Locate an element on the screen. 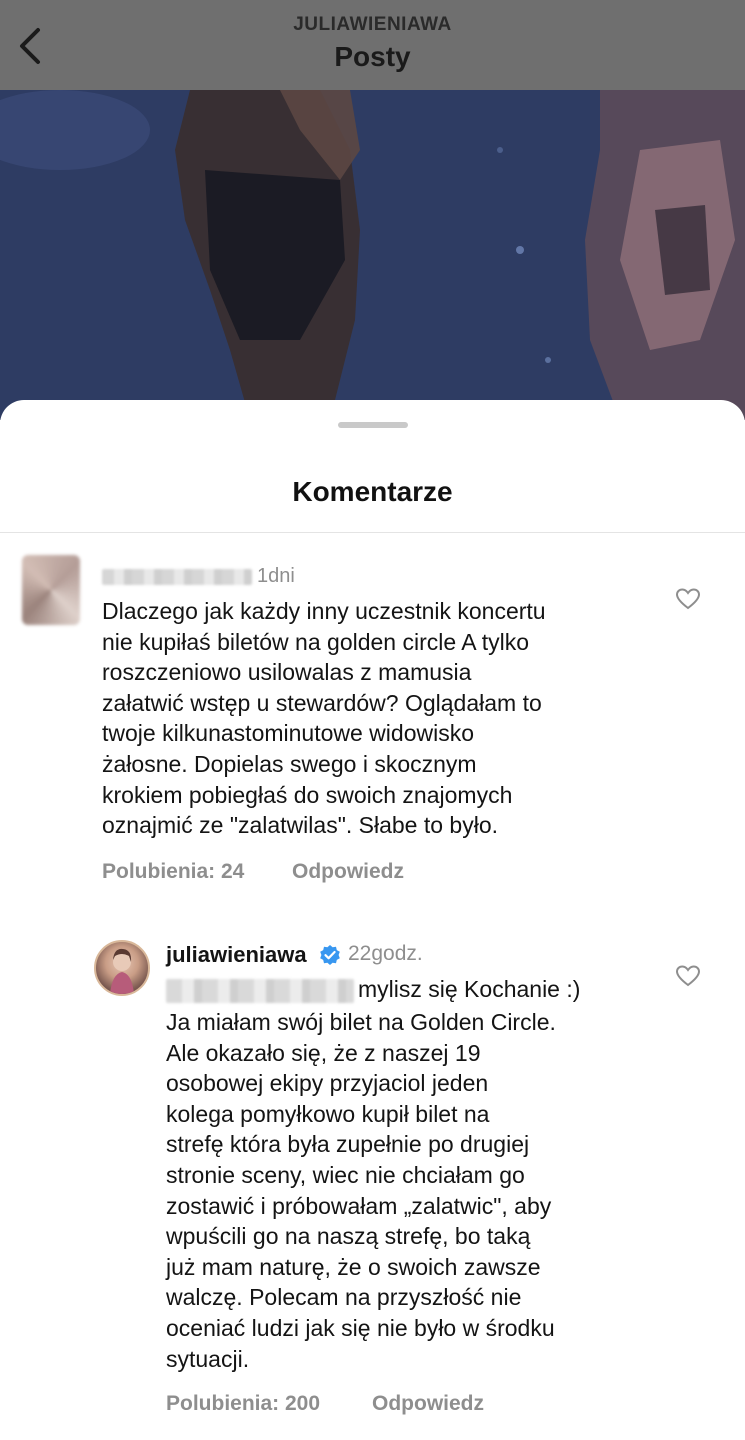 This screenshot has height=1440, width=745. redacted-mention is located at coordinates (260, 991).